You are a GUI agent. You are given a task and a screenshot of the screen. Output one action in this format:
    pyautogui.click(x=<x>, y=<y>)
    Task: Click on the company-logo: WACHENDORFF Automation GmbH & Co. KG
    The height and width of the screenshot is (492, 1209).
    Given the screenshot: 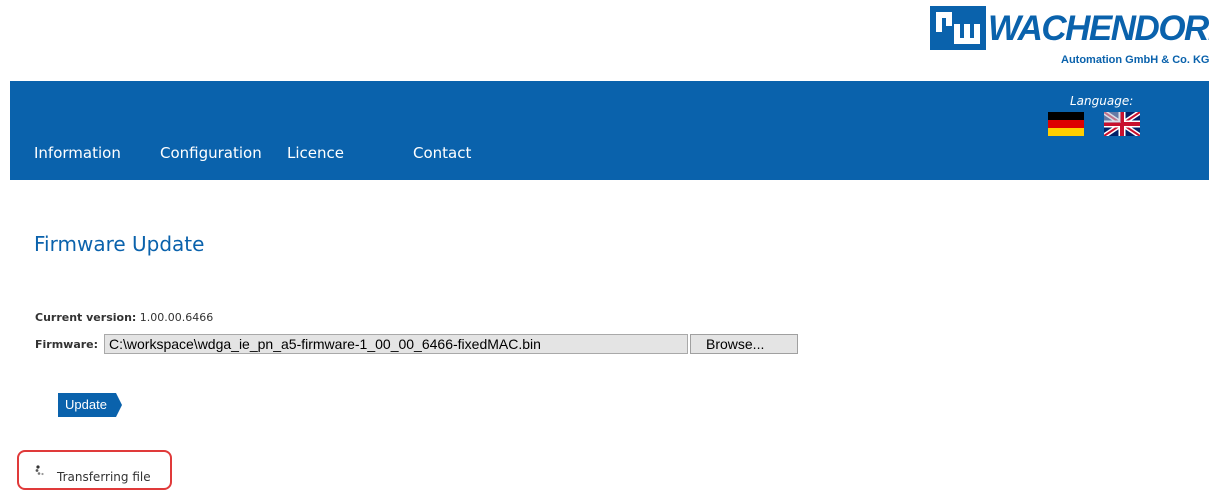 What is the action you would take?
    pyautogui.click(x=1069, y=37)
    